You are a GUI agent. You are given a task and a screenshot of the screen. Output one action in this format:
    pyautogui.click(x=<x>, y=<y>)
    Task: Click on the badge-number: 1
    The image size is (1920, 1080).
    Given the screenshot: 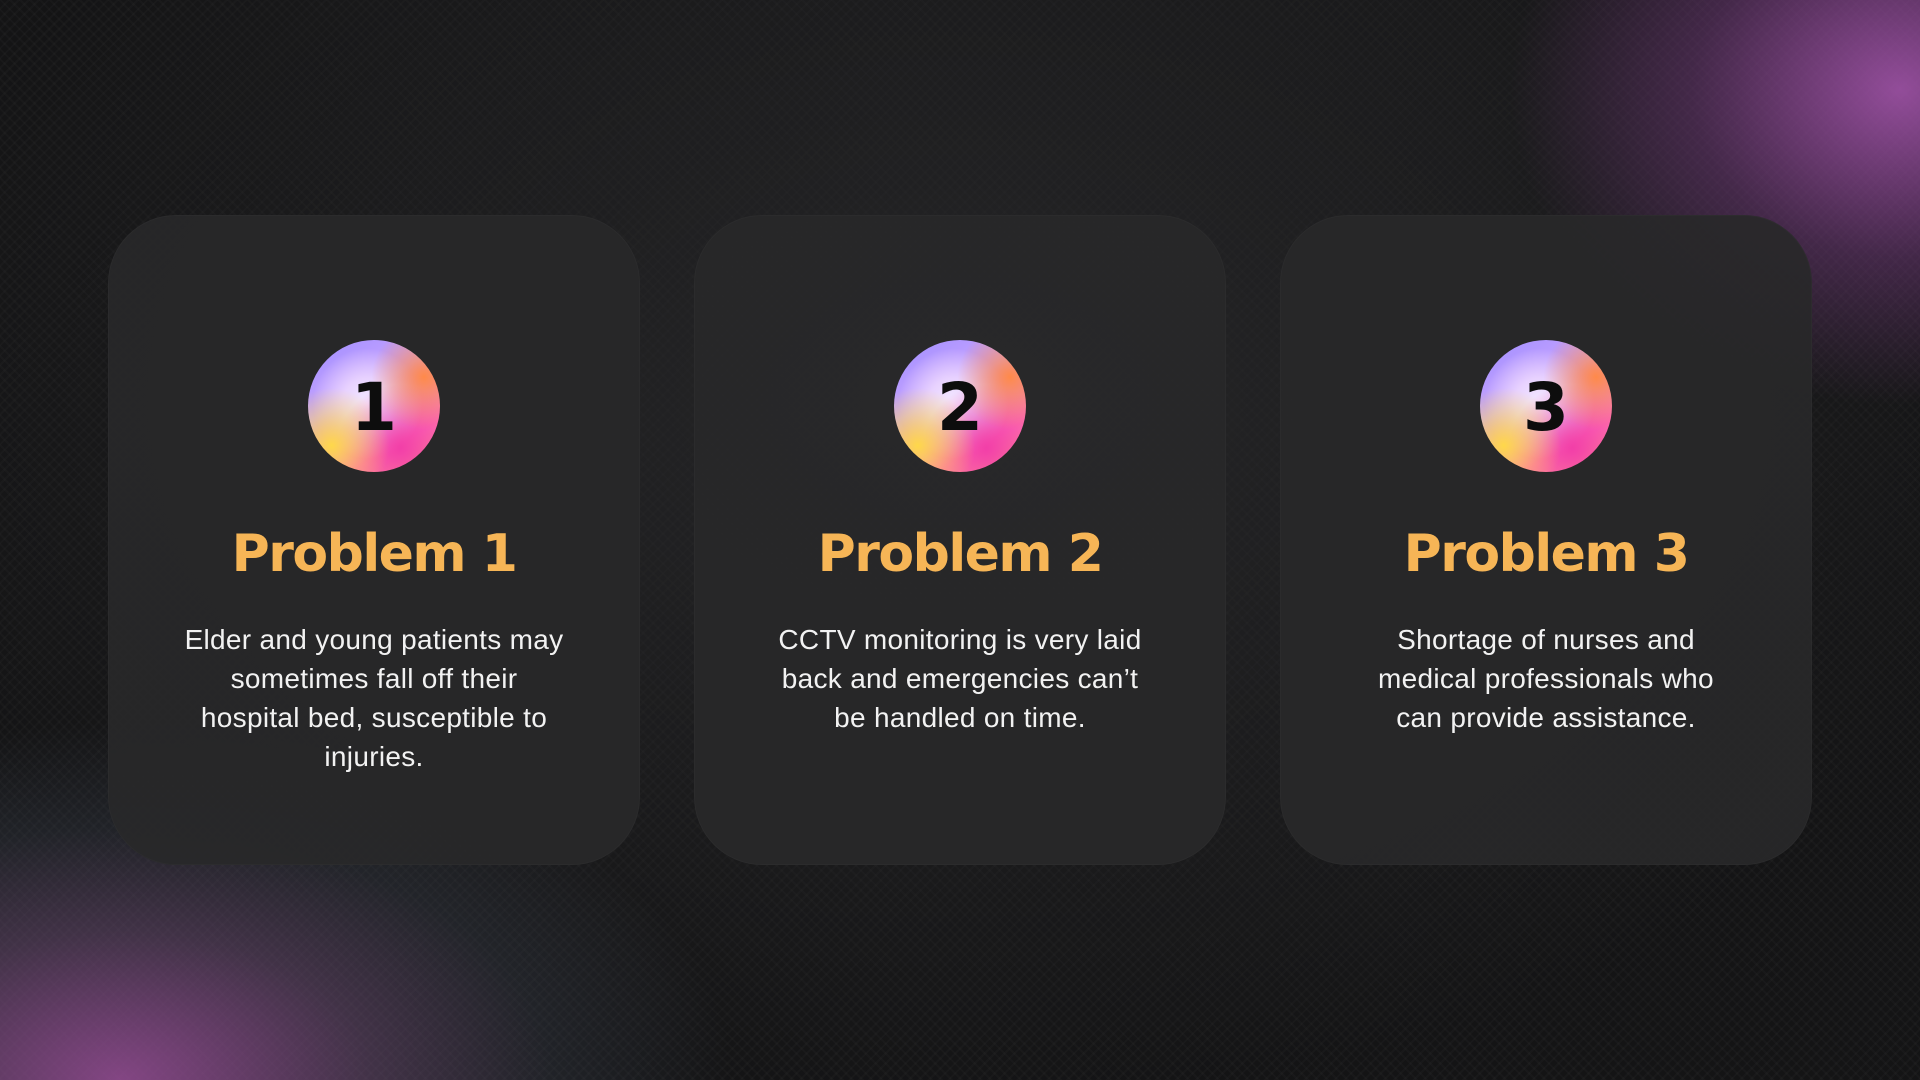 What is the action you would take?
    pyautogui.click(x=374, y=407)
    